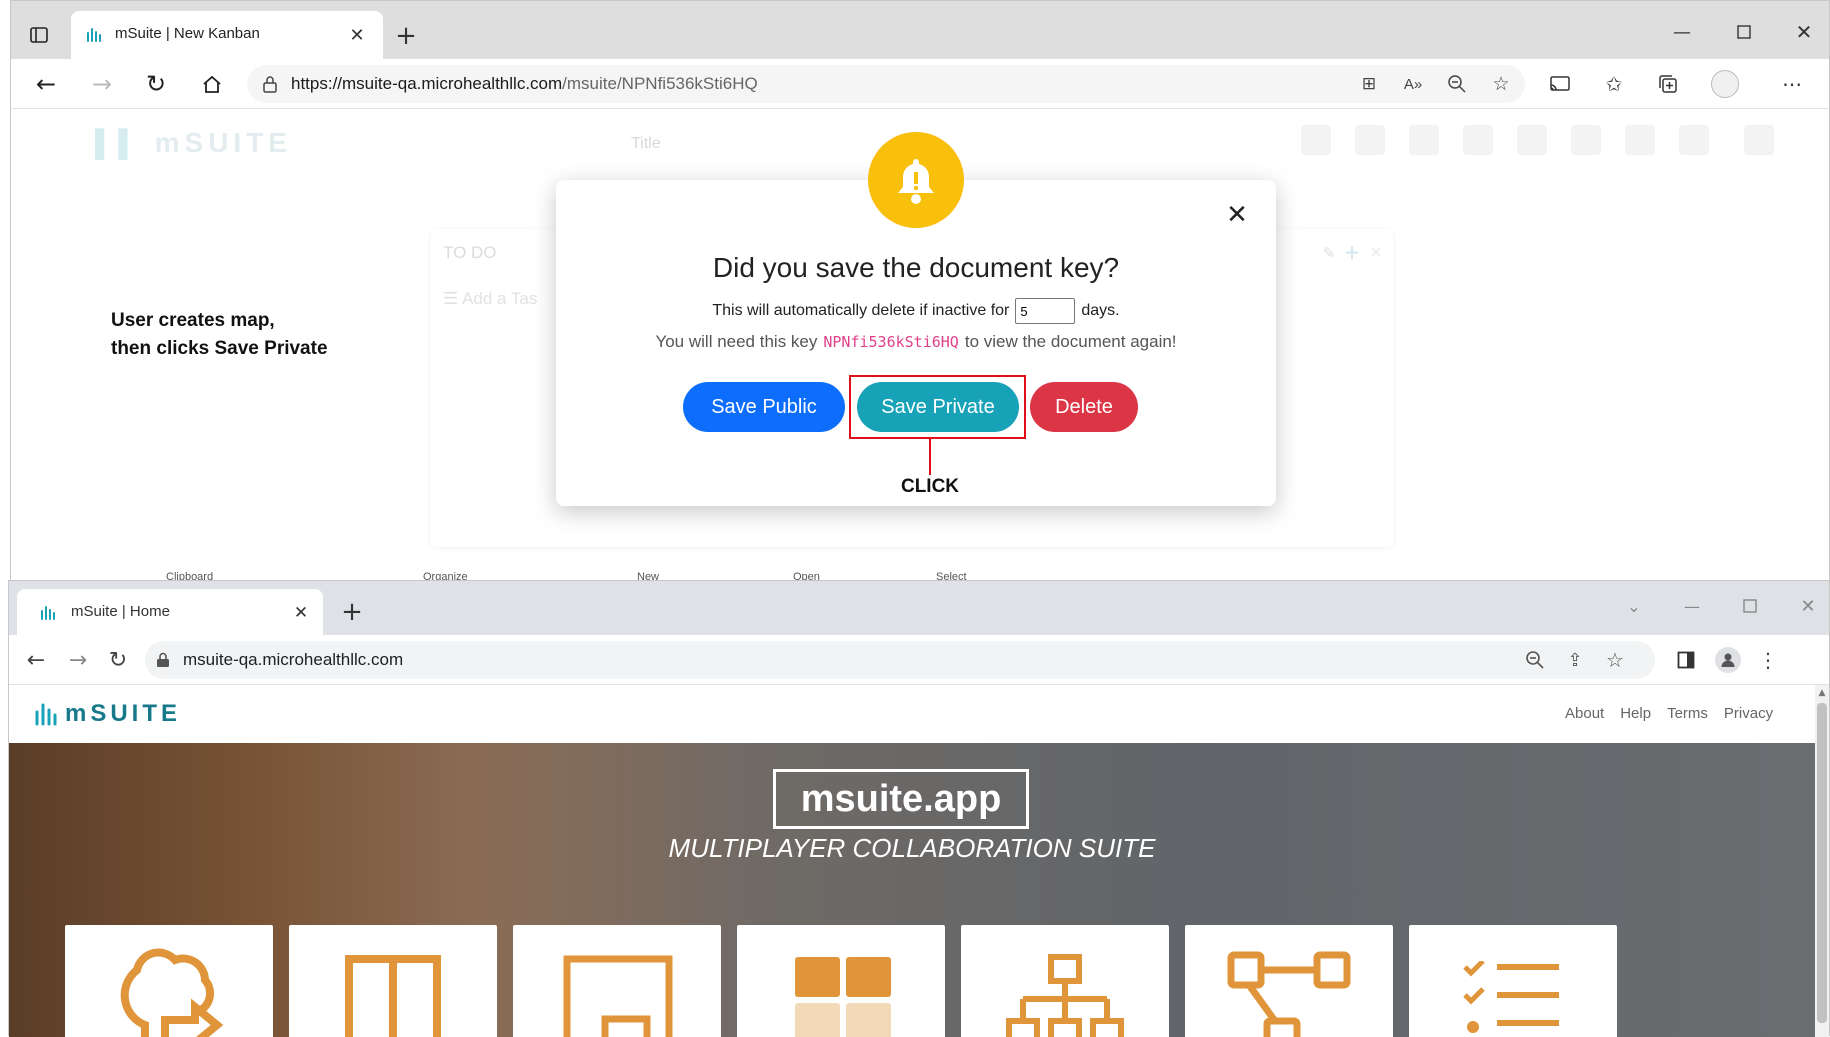  I want to click on tab-title: mSuite | New Kanban, so click(187, 33).